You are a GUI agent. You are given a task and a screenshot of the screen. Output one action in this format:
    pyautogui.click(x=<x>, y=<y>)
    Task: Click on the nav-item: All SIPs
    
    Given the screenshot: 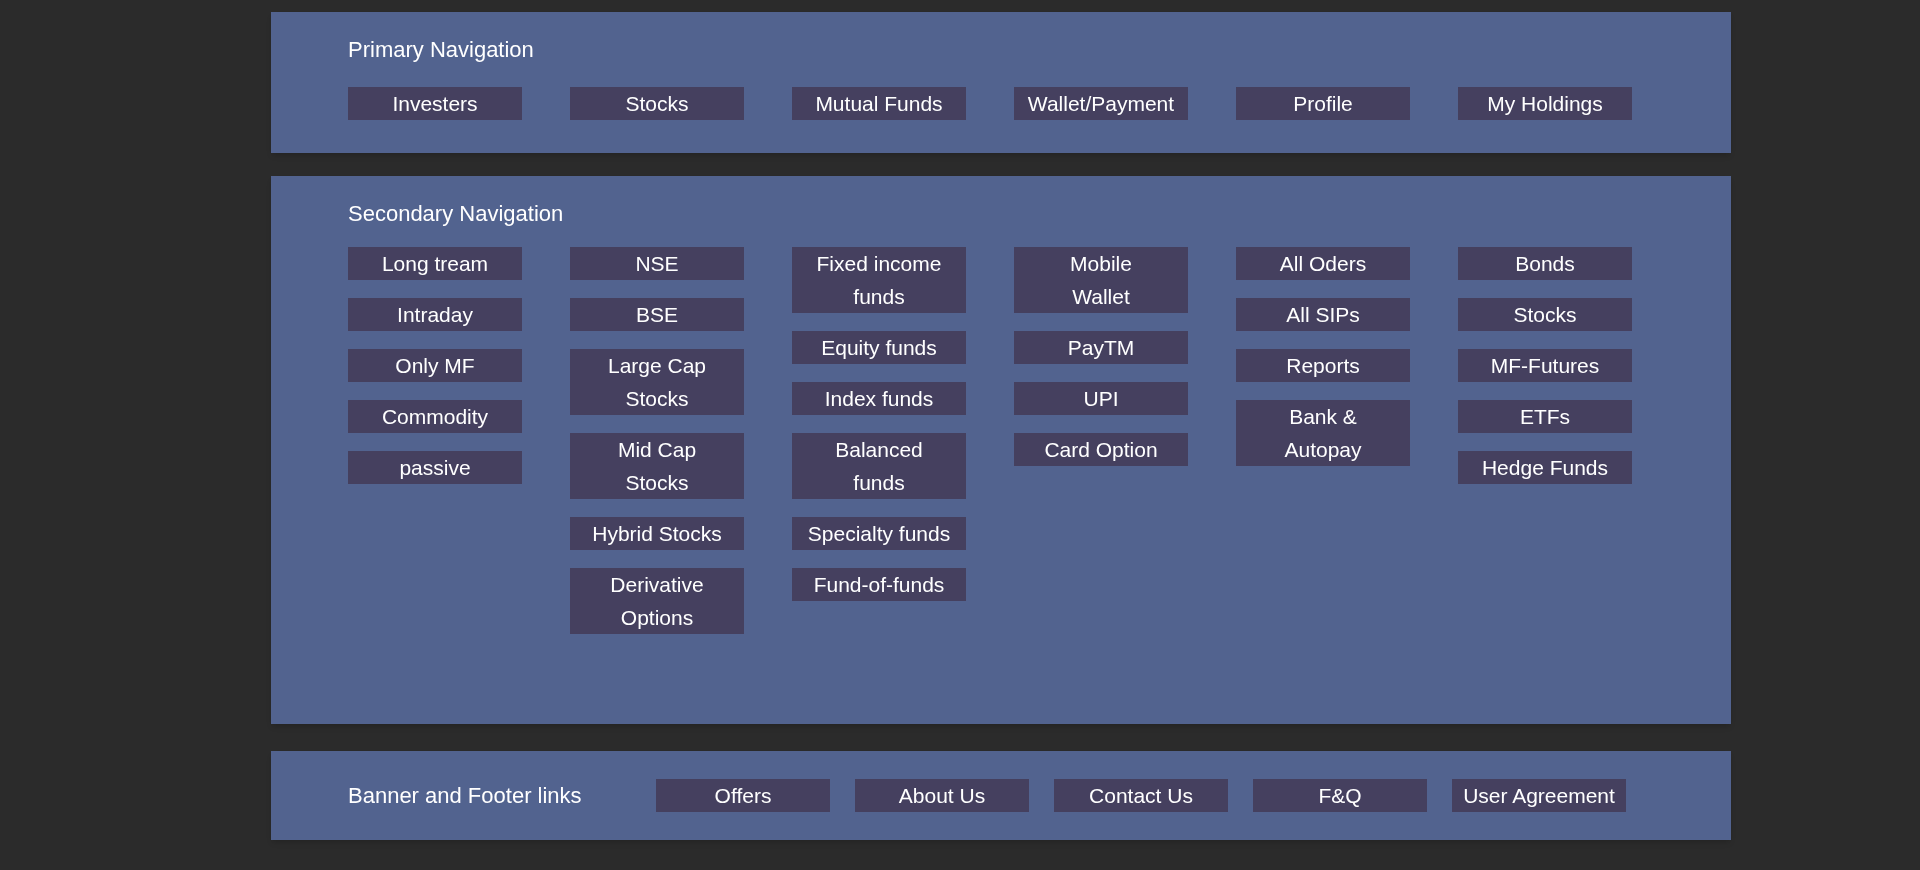 What is the action you would take?
    pyautogui.click(x=1323, y=314)
    